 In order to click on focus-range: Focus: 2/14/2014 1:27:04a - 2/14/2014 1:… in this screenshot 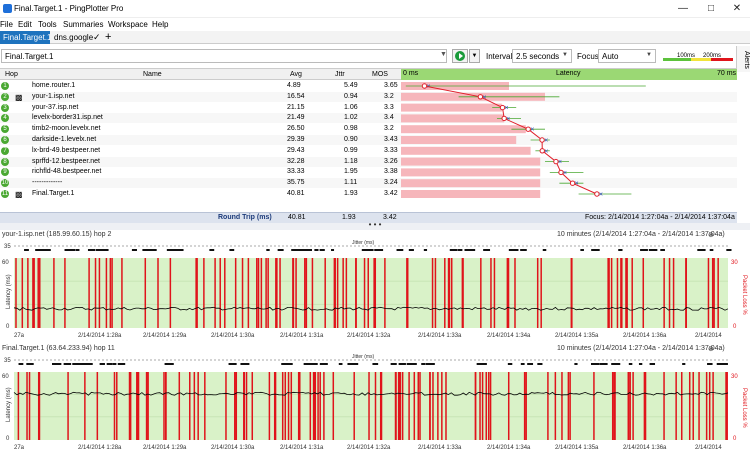, I will do `click(660, 217)`.